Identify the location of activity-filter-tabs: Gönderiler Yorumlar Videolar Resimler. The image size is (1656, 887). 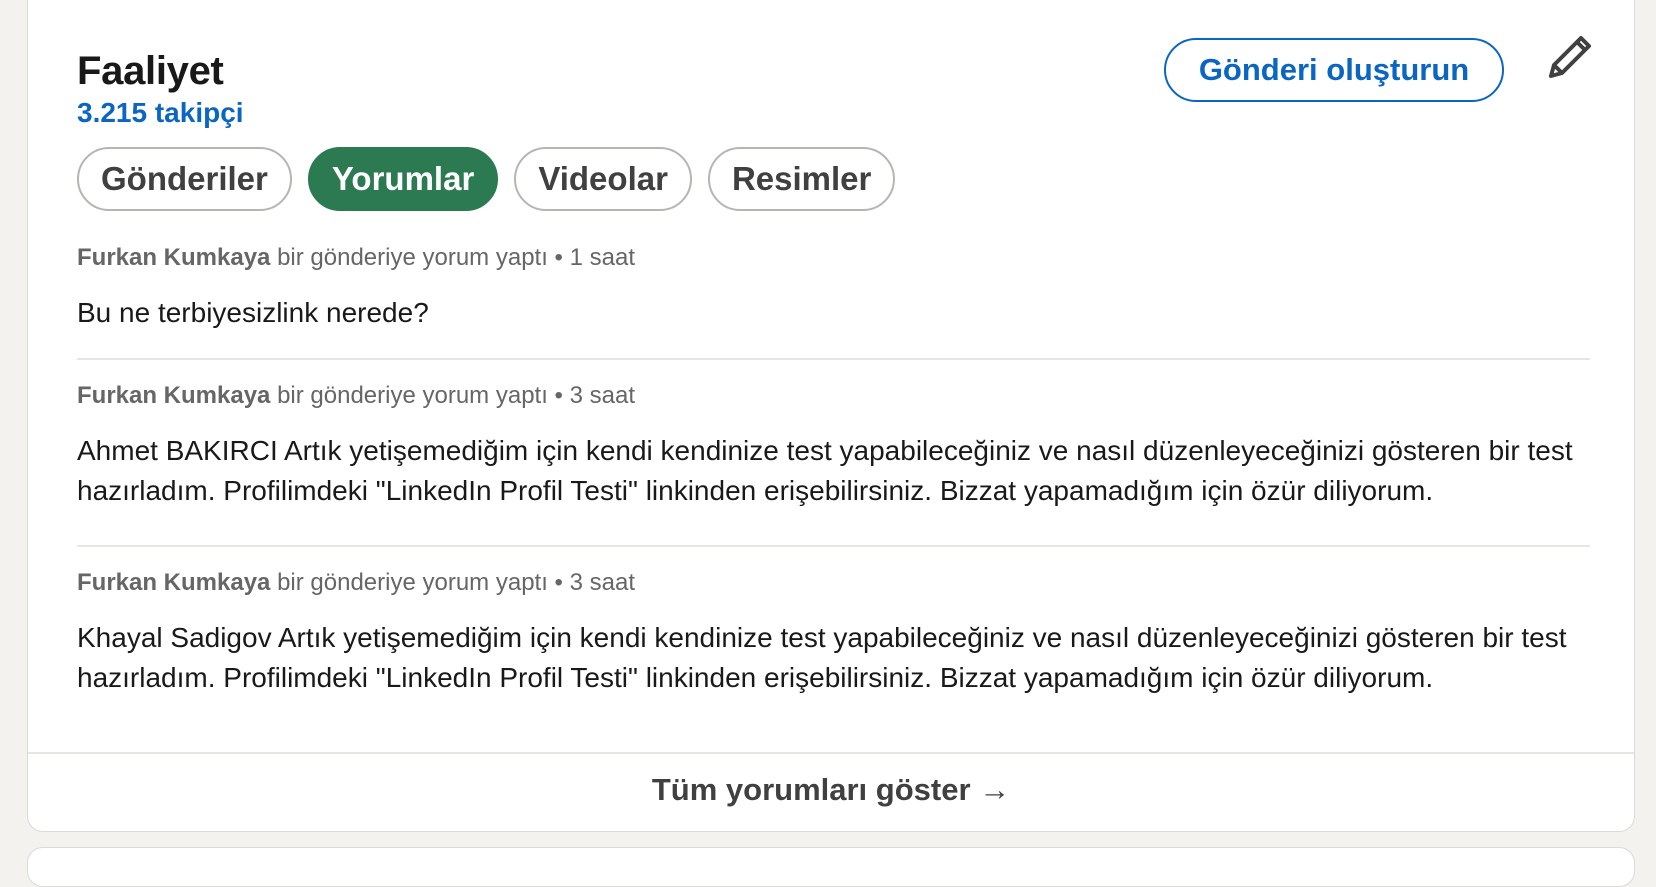
(486, 179).